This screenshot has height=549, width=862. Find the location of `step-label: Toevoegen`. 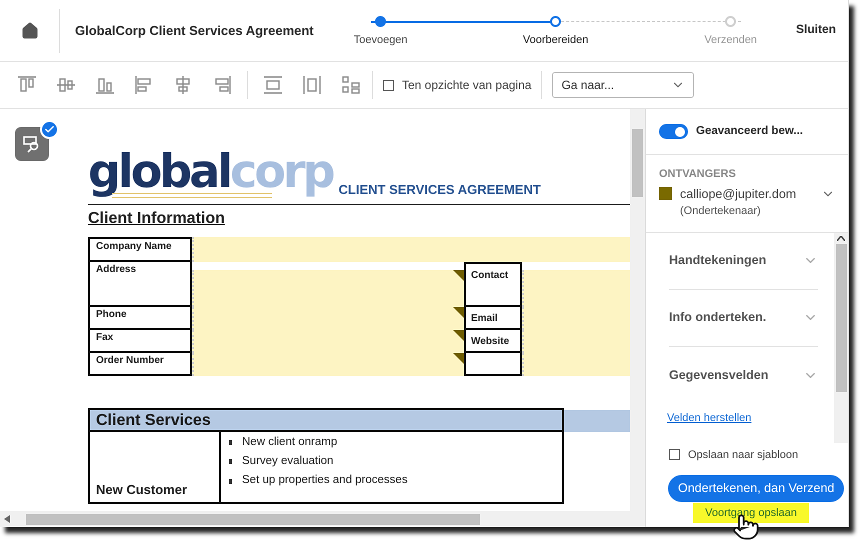

step-label: Toevoegen is located at coordinates (381, 40).